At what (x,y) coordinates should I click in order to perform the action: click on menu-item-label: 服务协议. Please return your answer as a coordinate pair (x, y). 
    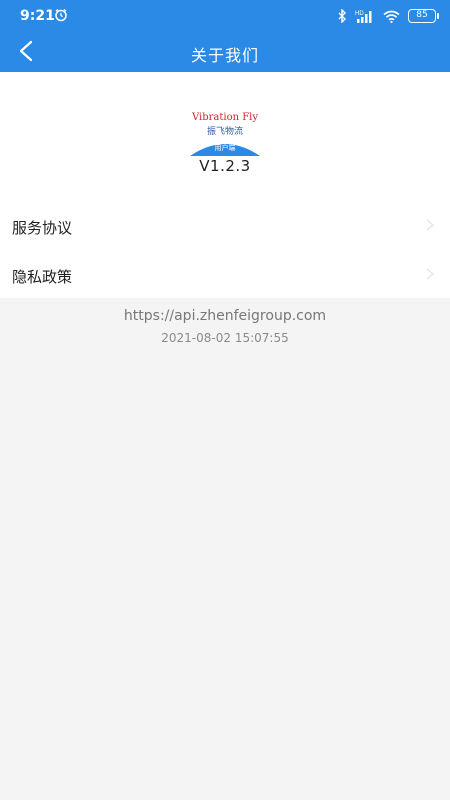
    Looking at the image, I should click on (42, 228).